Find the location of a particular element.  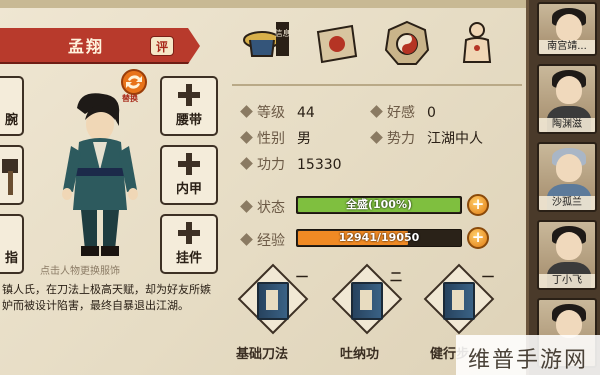

stat-label: 性别 is located at coordinates (271, 139).